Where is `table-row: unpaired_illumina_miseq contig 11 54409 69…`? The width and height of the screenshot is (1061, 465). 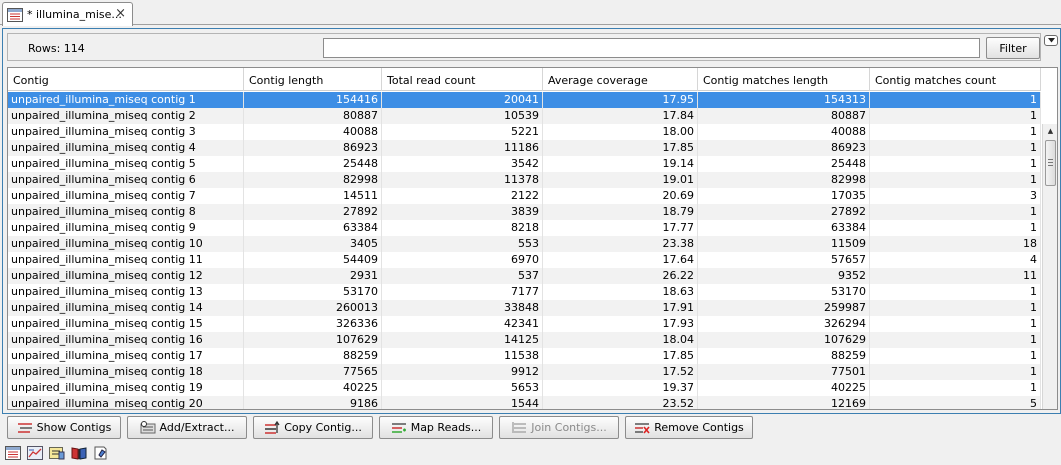
table-row: unpaired_illumina_miseq contig 11 54409 69… is located at coordinates (524, 260).